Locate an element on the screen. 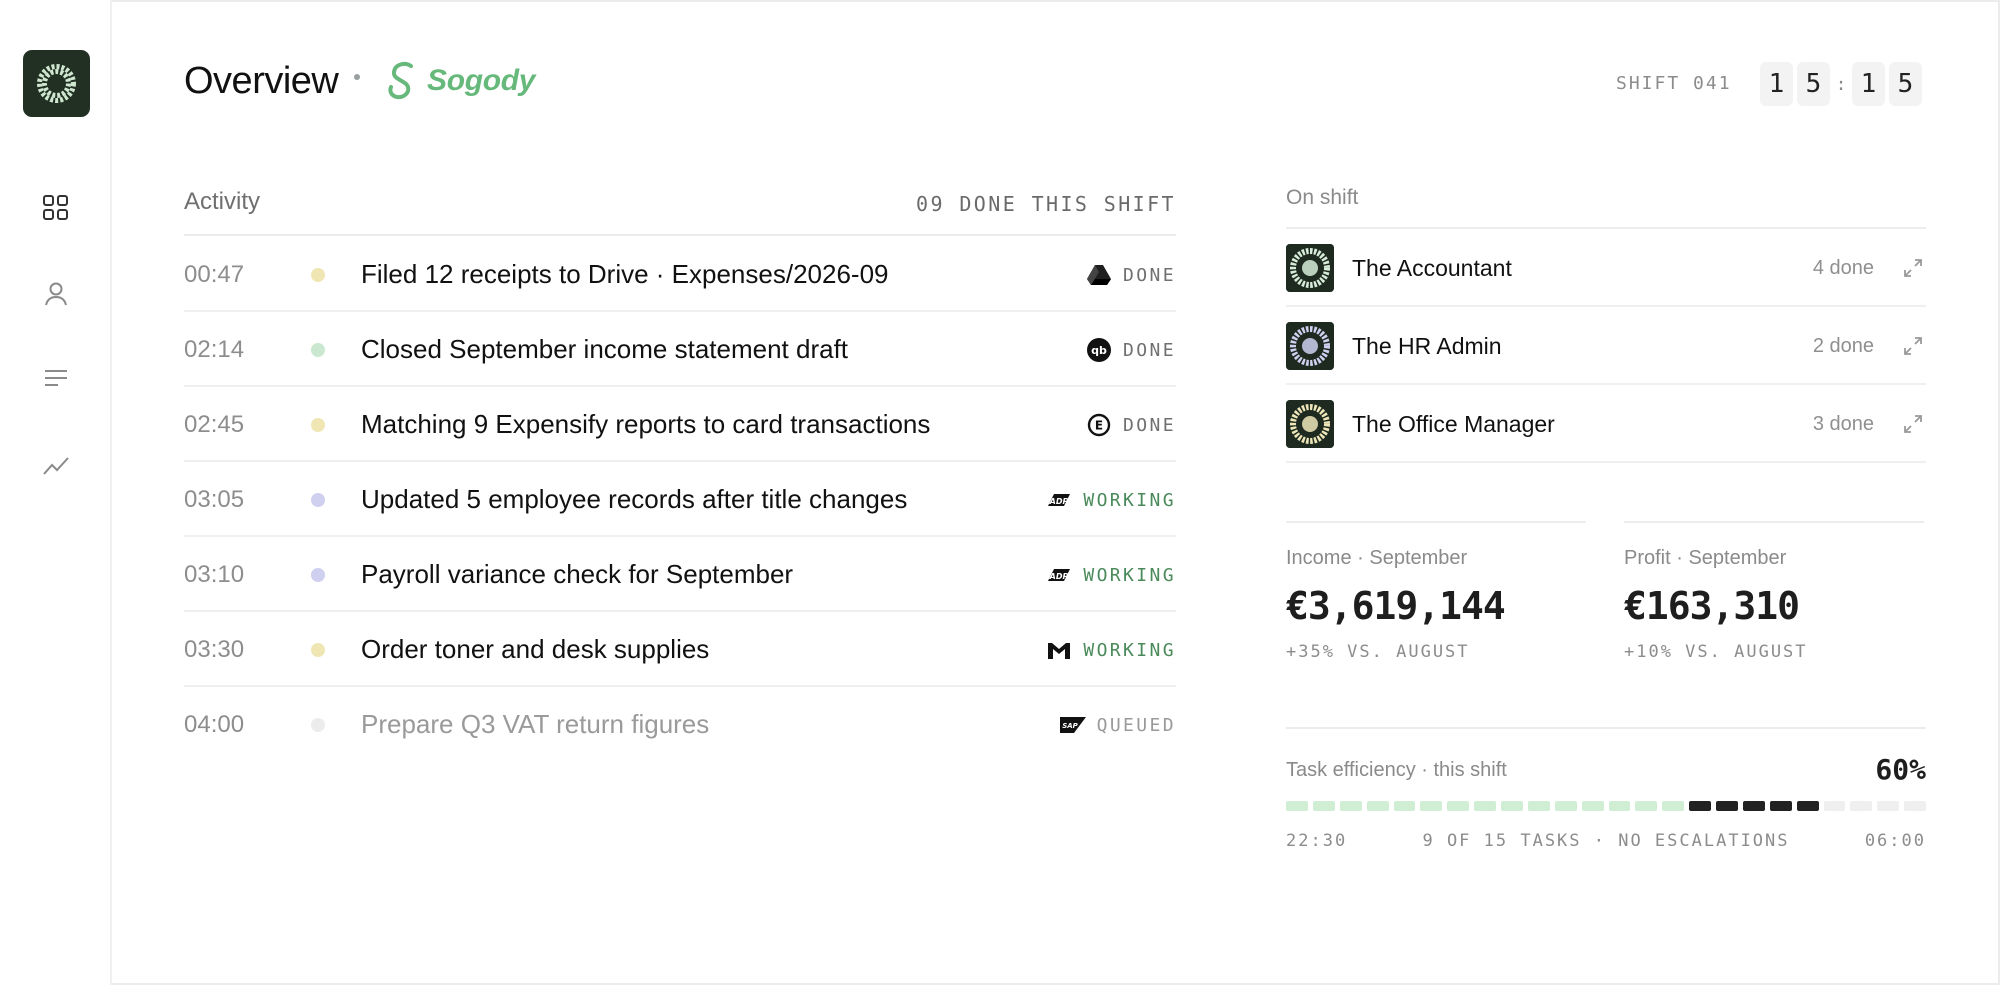 This screenshot has width=2000, height=985. brand-logo: Sogody is located at coordinates (459, 81).